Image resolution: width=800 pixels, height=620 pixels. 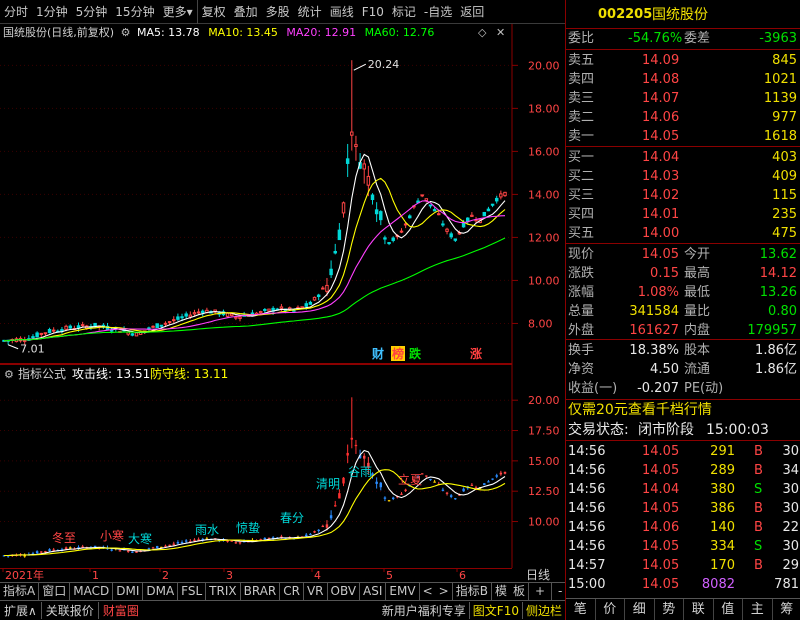 I want to click on tab-brar: BRAR, so click(x=261, y=591).